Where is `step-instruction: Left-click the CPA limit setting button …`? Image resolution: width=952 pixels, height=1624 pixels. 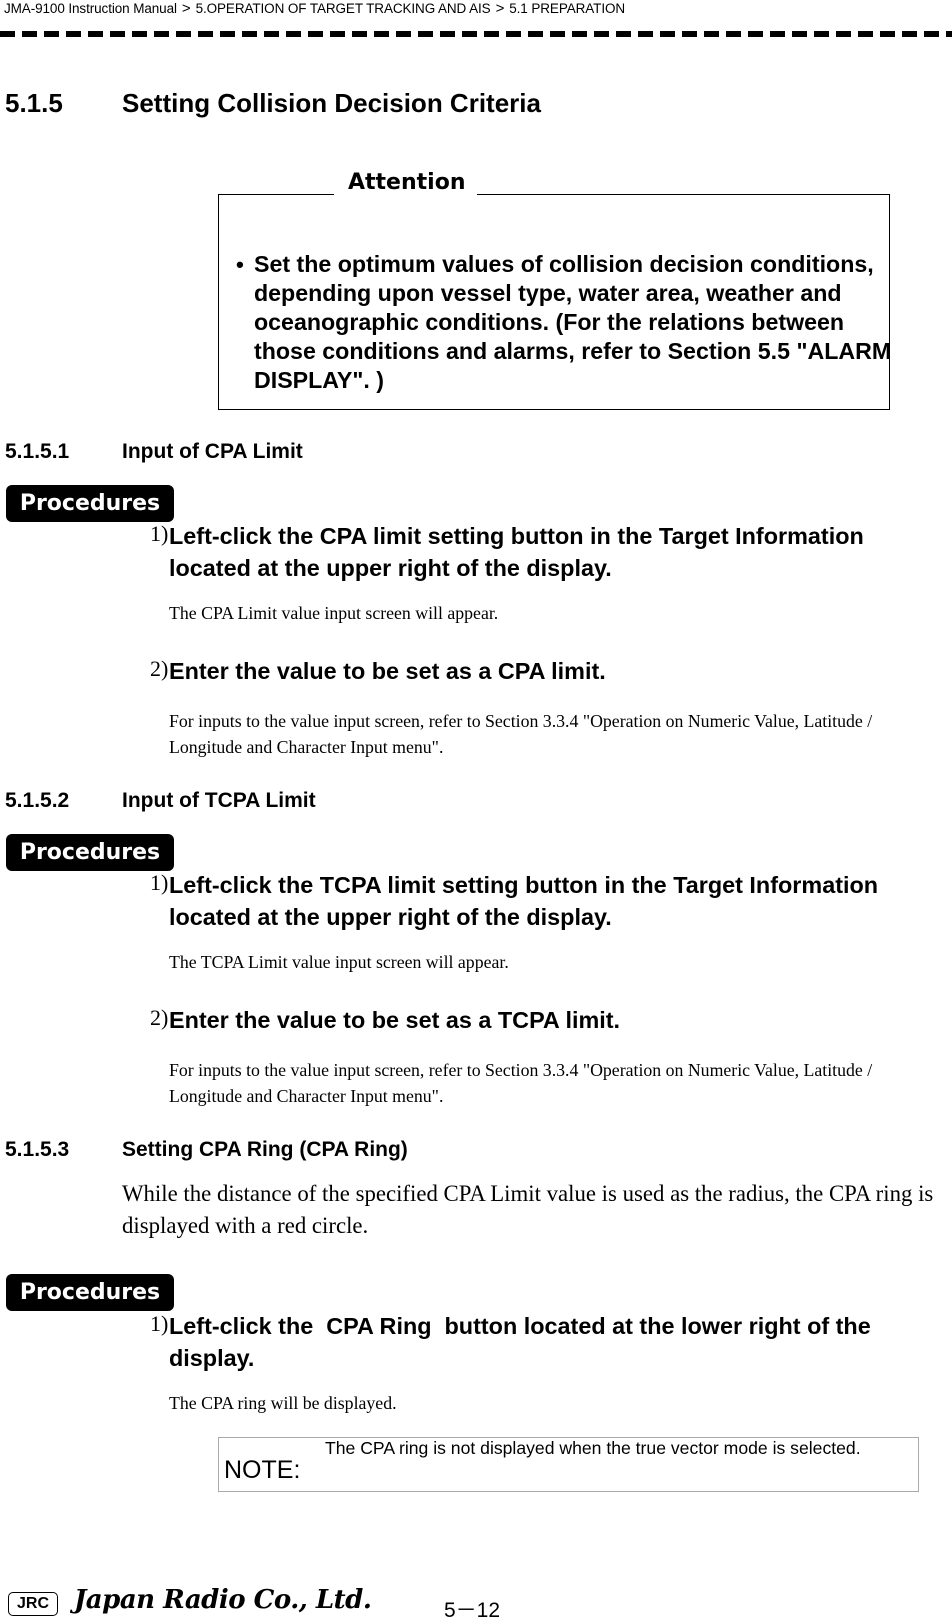
step-instruction: Left-click the CPA limit setting button … is located at coordinates (516, 552).